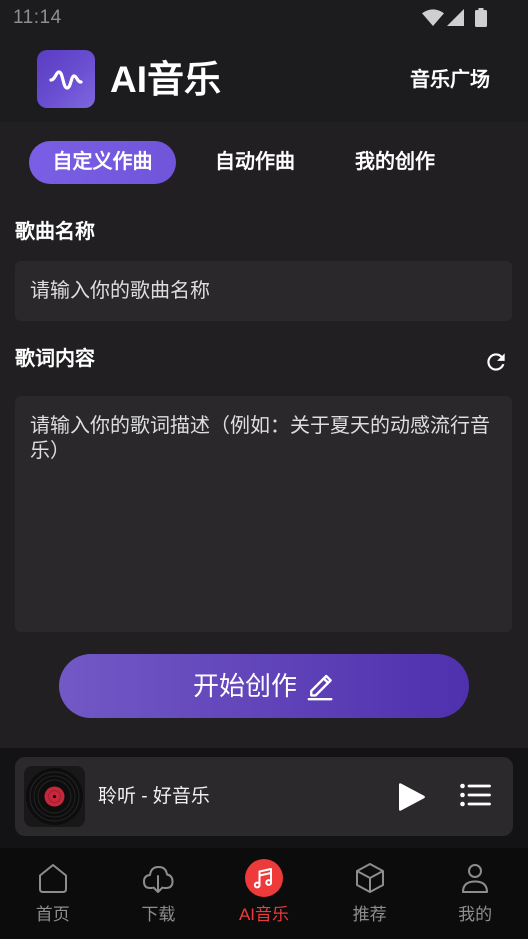 Image resolution: width=528 pixels, height=939 pixels. I want to click on nav-item-home: 首页, so click(53, 893).